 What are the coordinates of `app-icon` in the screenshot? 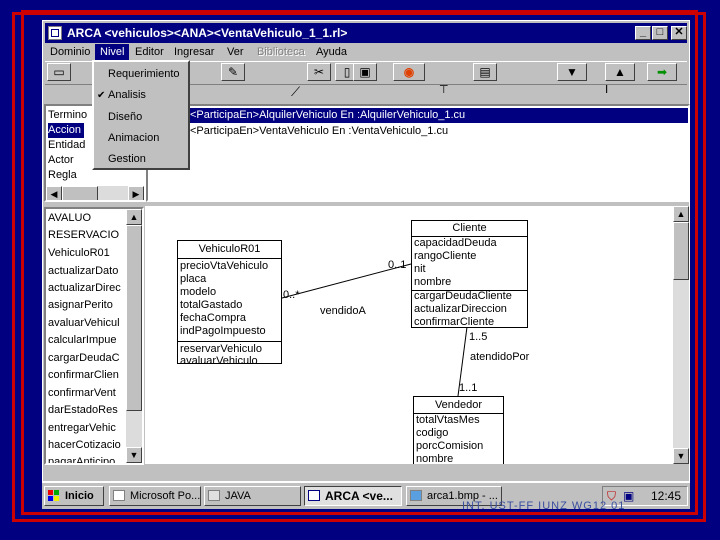 It's located at (55, 33).